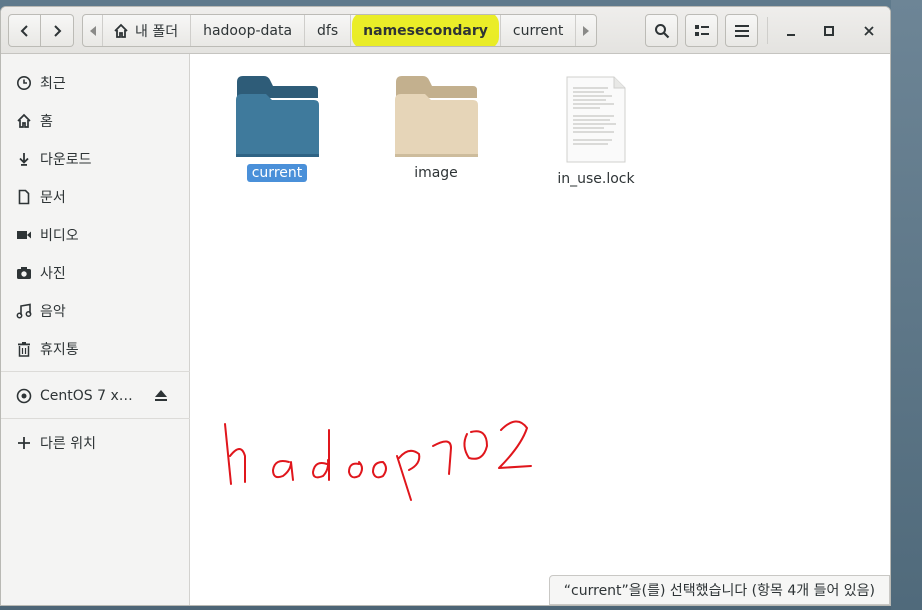 The width and height of the screenshot is (922, 610). I want to click on menu-button, so click(741, 30).